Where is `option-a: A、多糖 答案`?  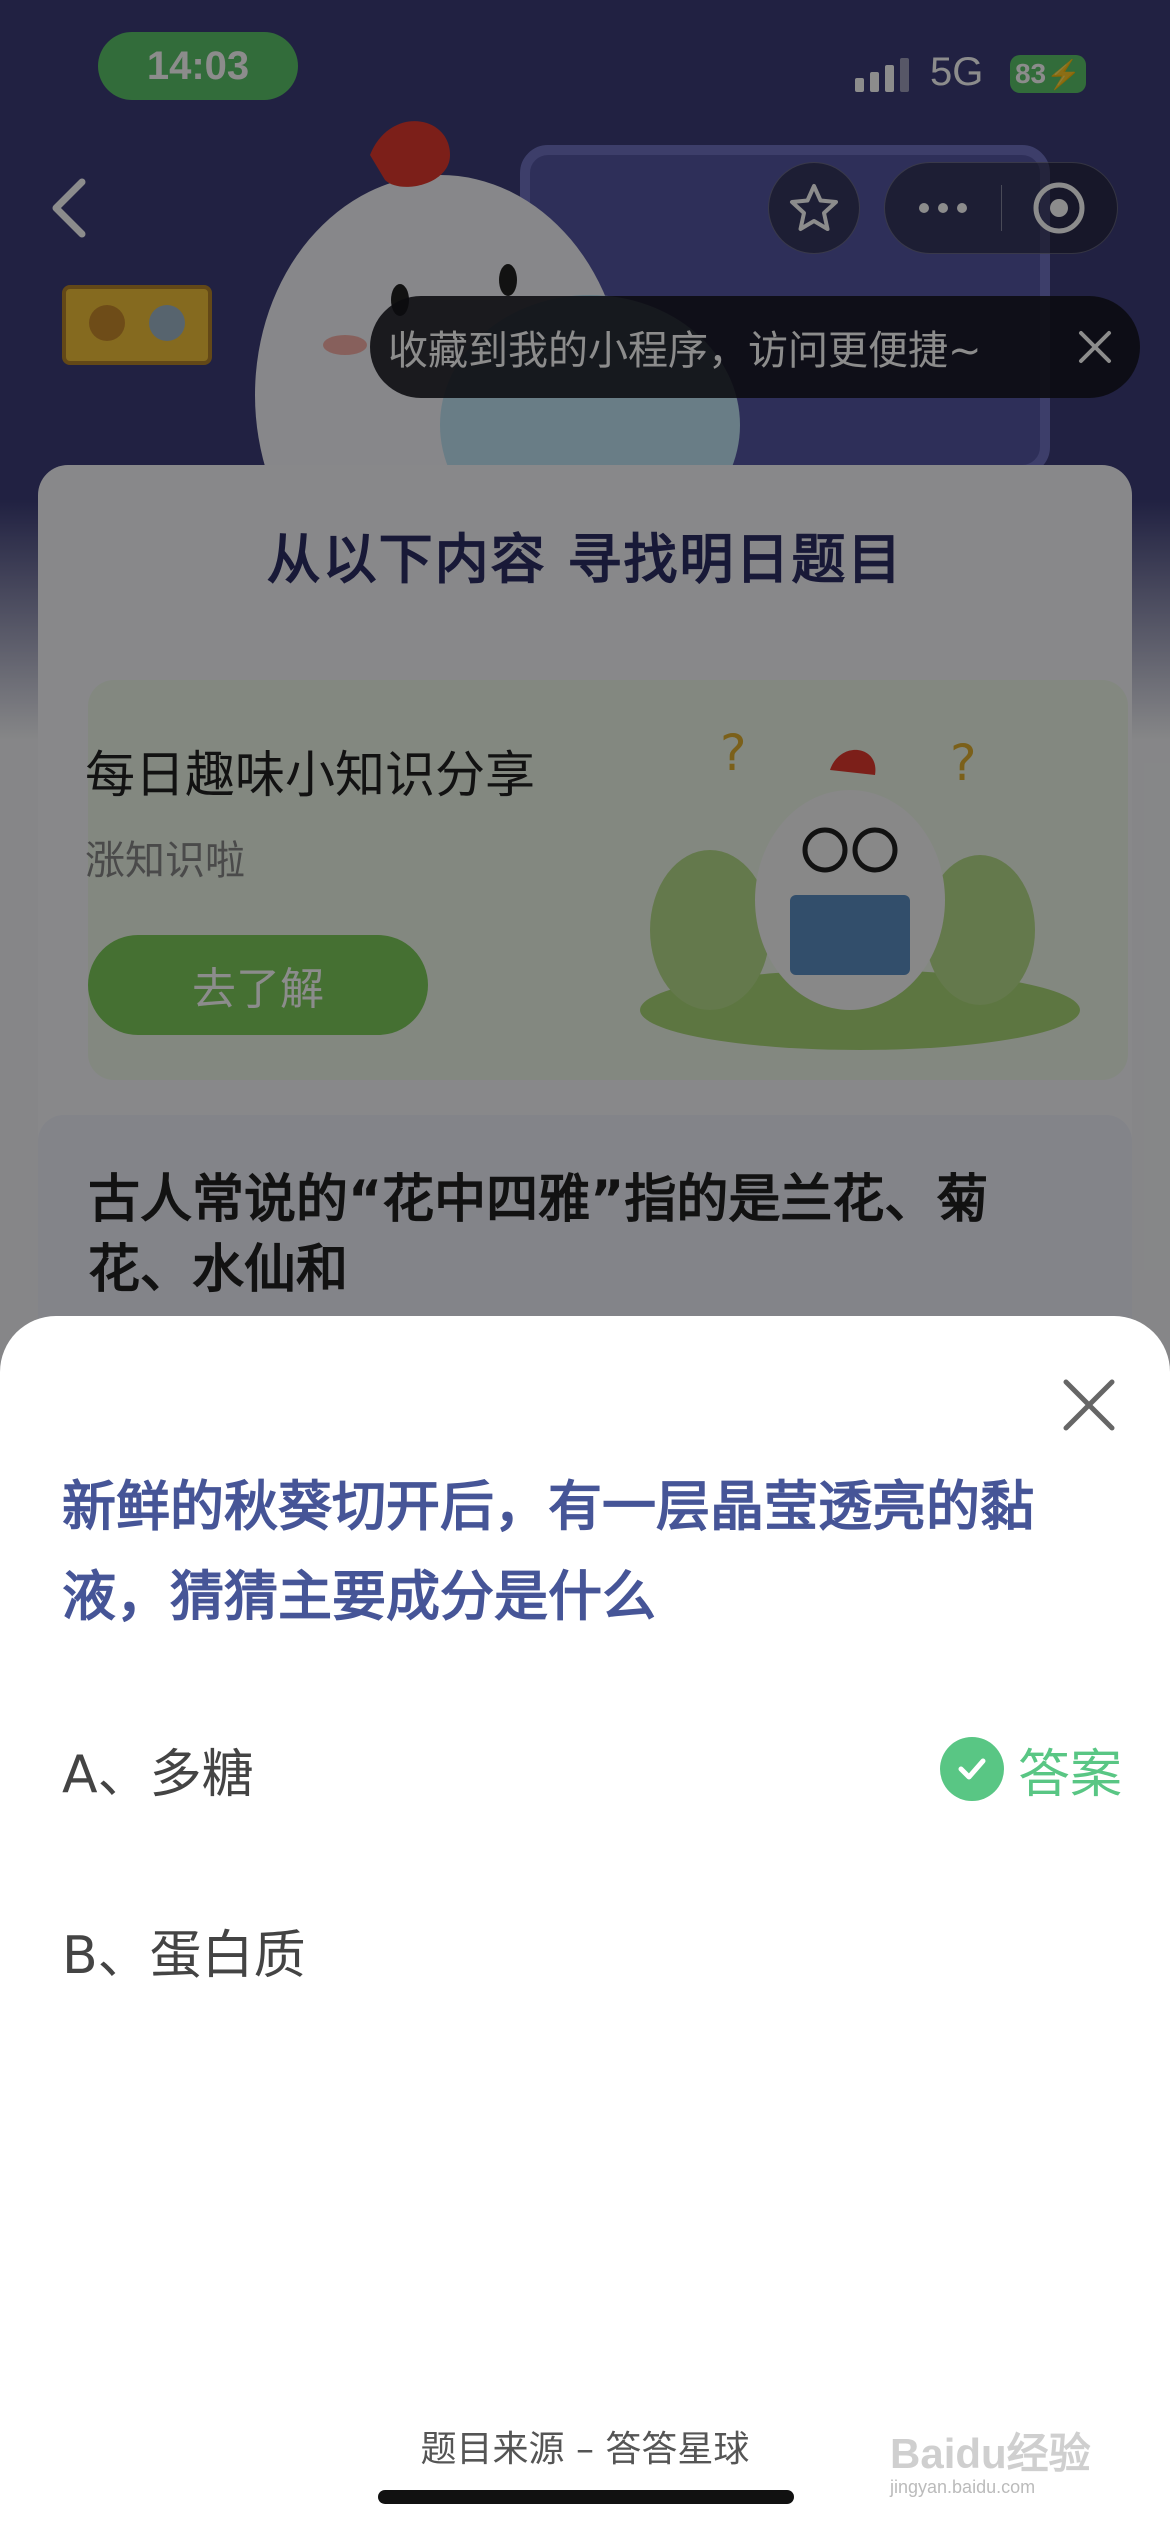 option-a: A、多糖 答案 is located at coordinates (592, 1769).